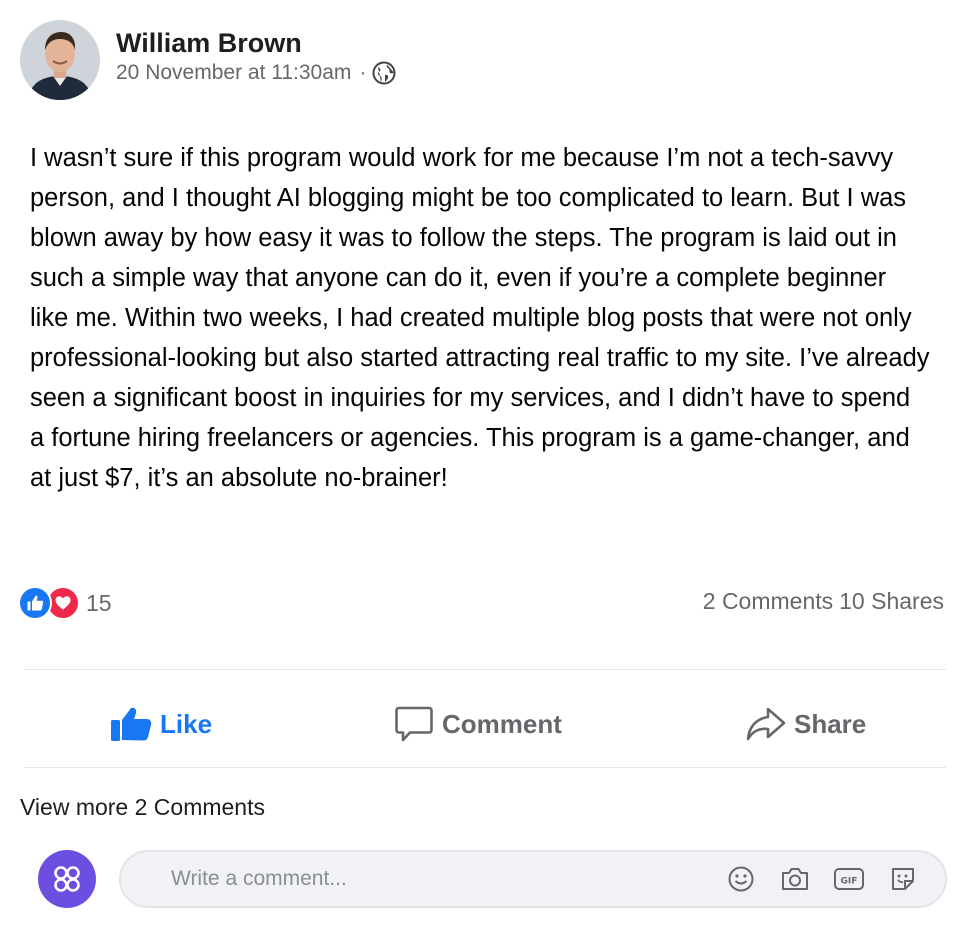  Describe the element at coordinates (99, 602) in the screenshot. I see `reaction-count: 15` at that location.